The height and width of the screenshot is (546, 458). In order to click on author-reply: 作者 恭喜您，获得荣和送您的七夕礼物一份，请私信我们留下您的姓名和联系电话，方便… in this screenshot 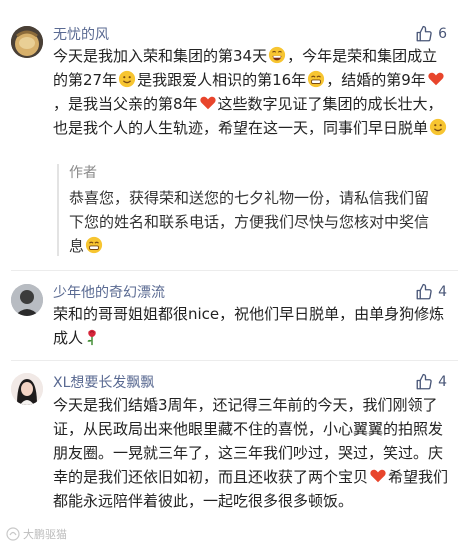, I will do `click(254, 210)`.